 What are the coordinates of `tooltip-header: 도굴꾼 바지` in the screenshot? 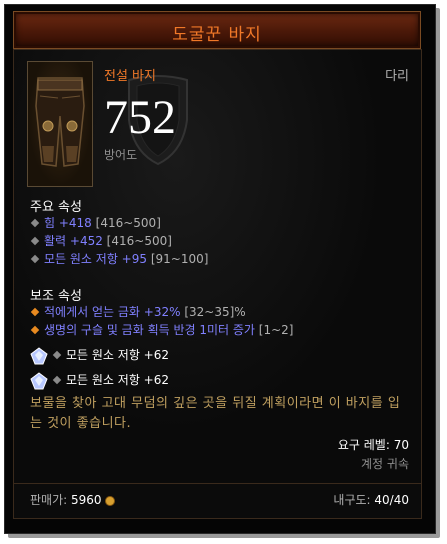 It's located at (217, 30).